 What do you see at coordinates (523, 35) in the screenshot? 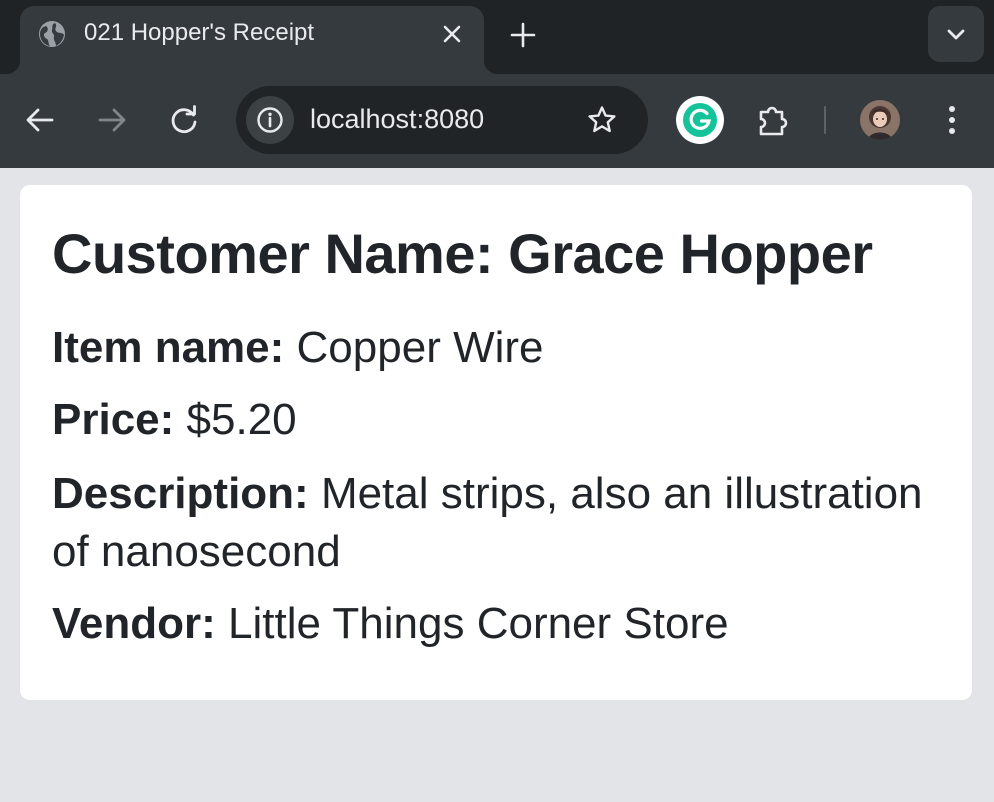
I see `plus-icon` at bounding box center [523, 35].